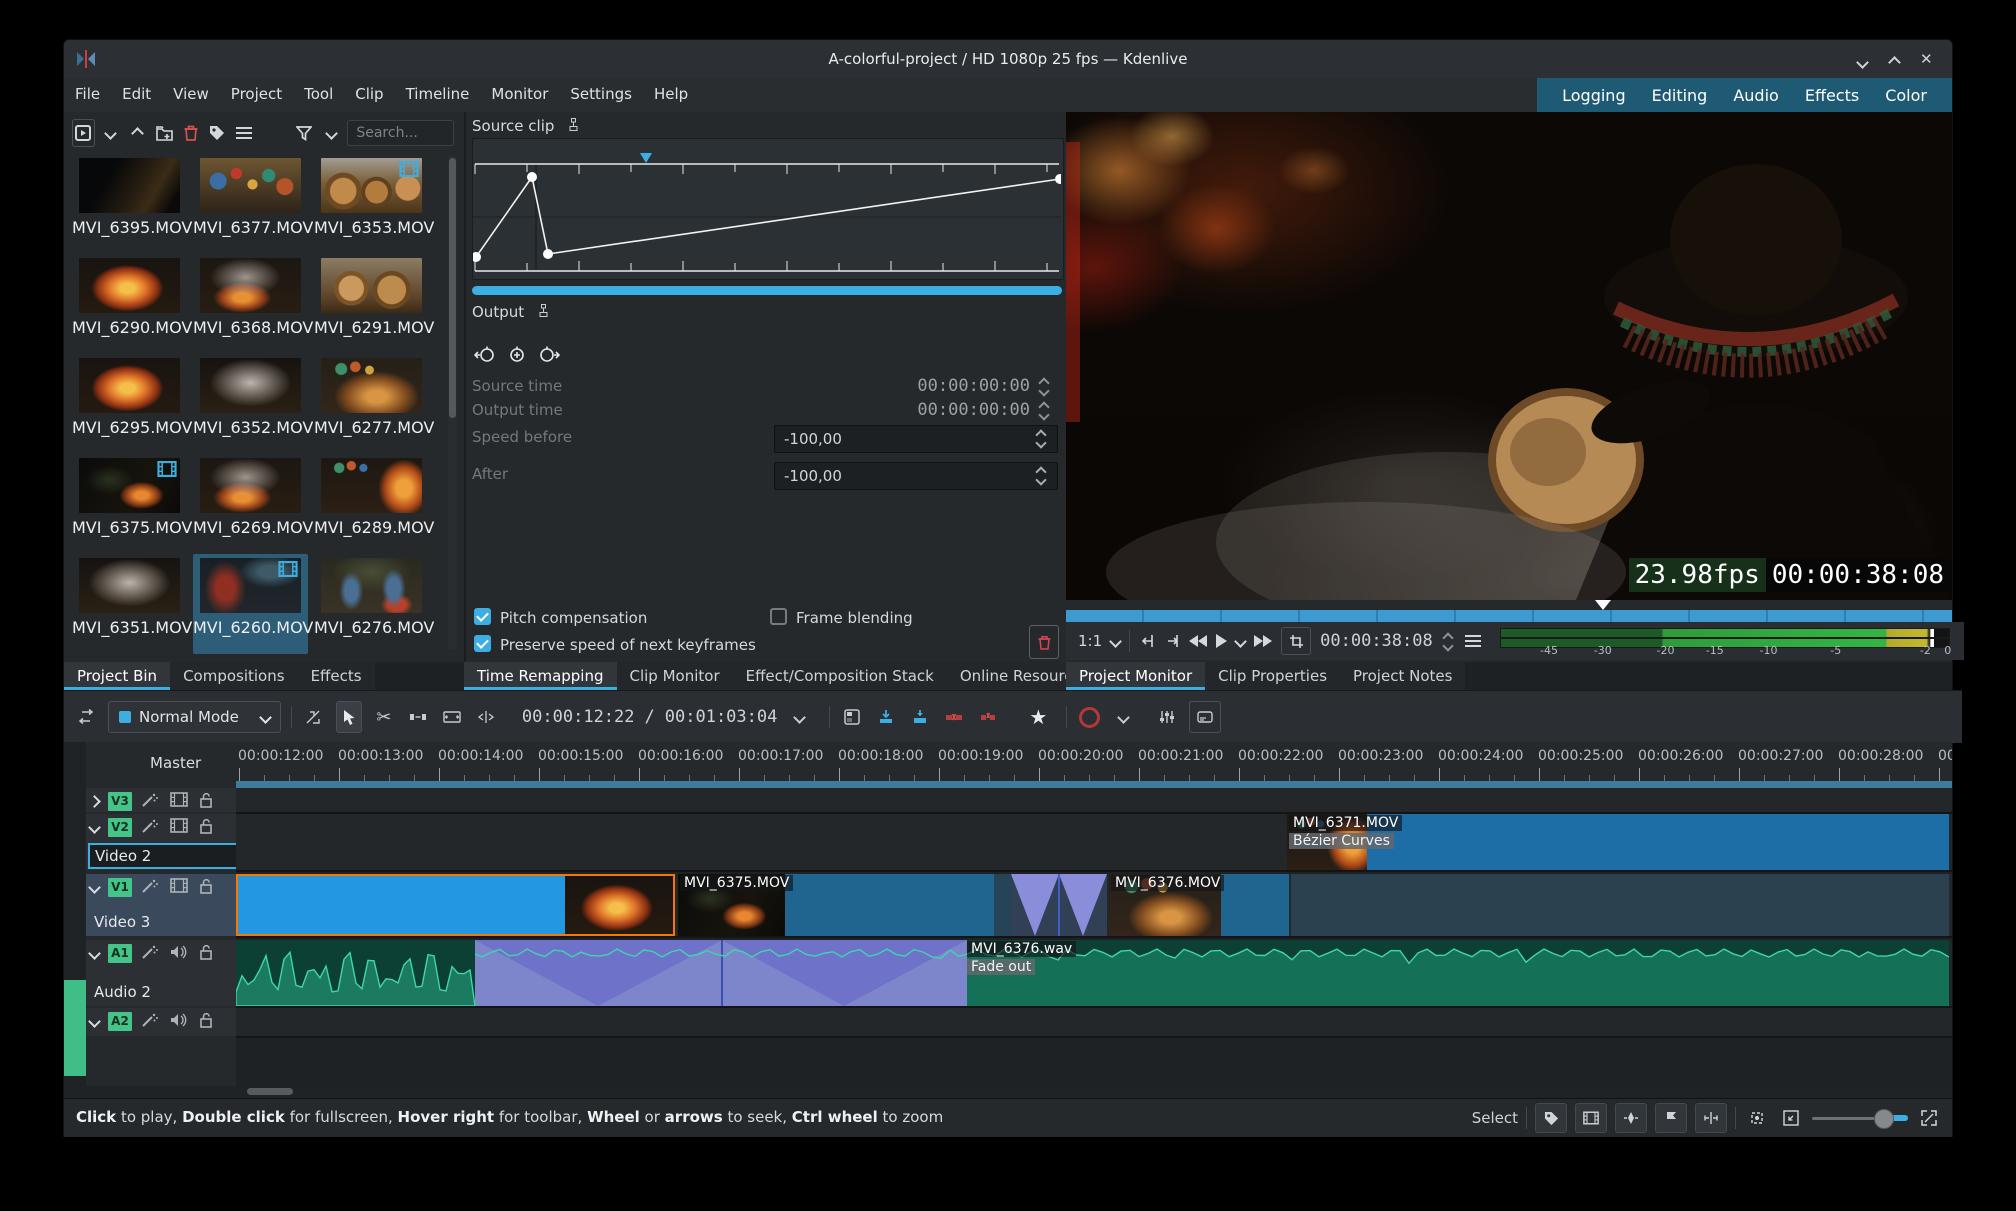 The height and width of the screenshot is (1211, 2016). What do you see at coordinates (120, 887) in the screenshot?
I see `track-badge: V1` at bounding box center [120, 887].